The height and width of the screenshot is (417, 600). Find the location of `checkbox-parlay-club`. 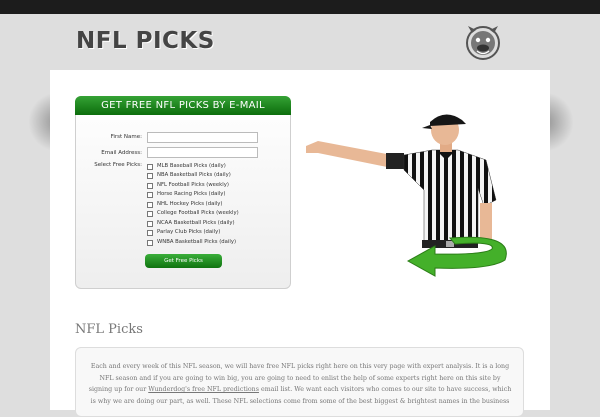

checkbox-parlay-club is located at coordinates (150, 233).